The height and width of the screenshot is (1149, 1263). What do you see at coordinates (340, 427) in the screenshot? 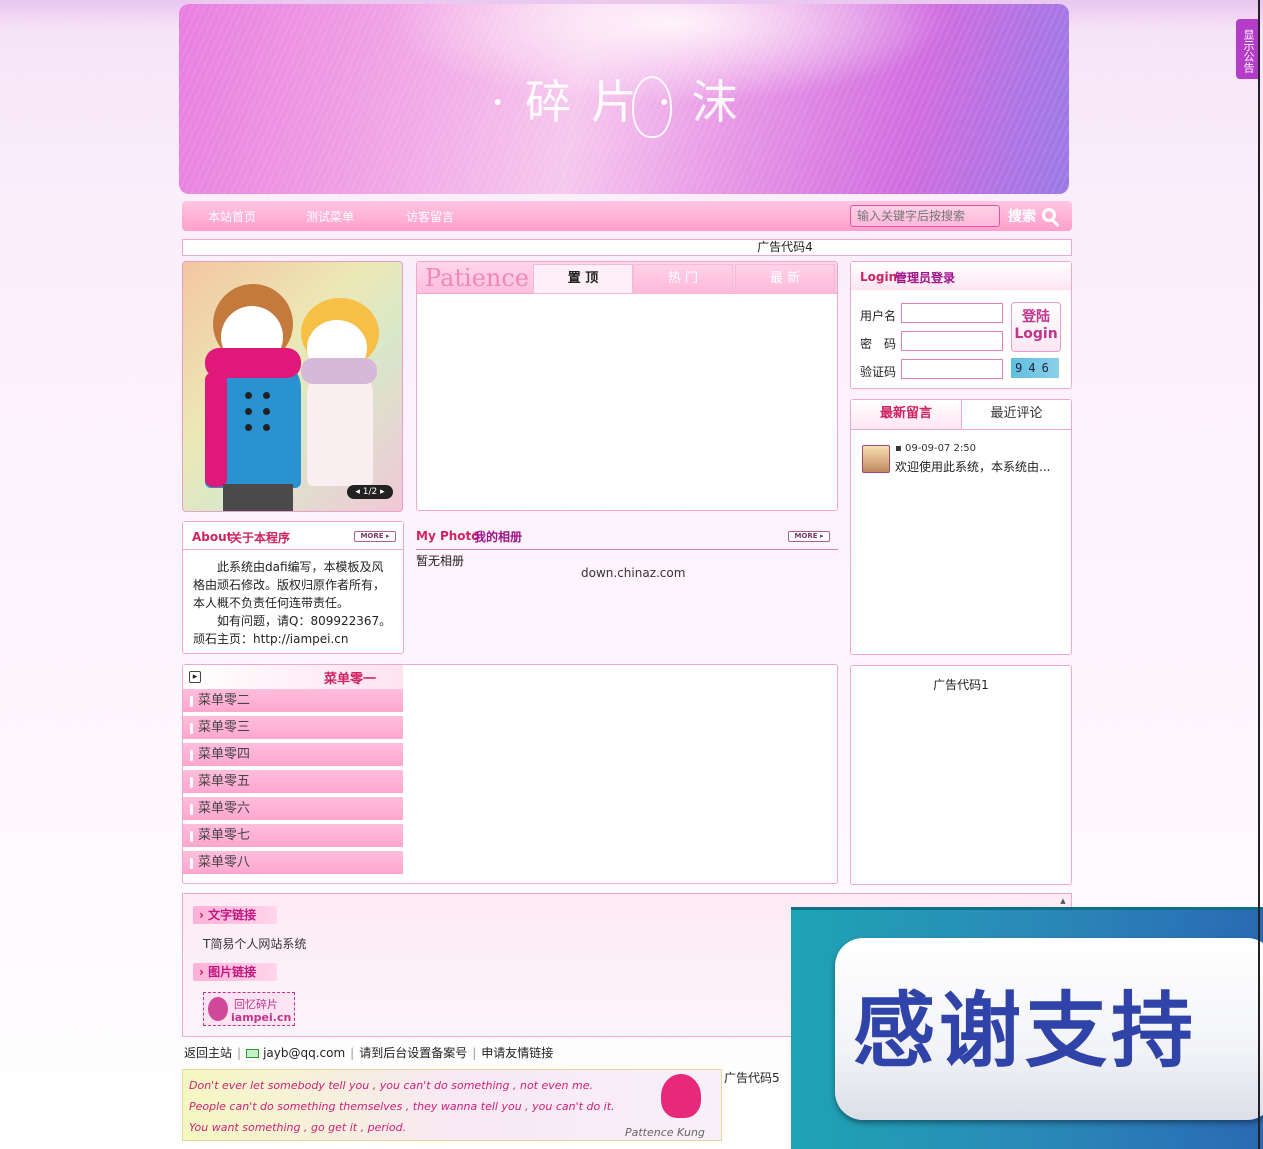
I see `illustration-kid-body` at bounding box center [340, 427].